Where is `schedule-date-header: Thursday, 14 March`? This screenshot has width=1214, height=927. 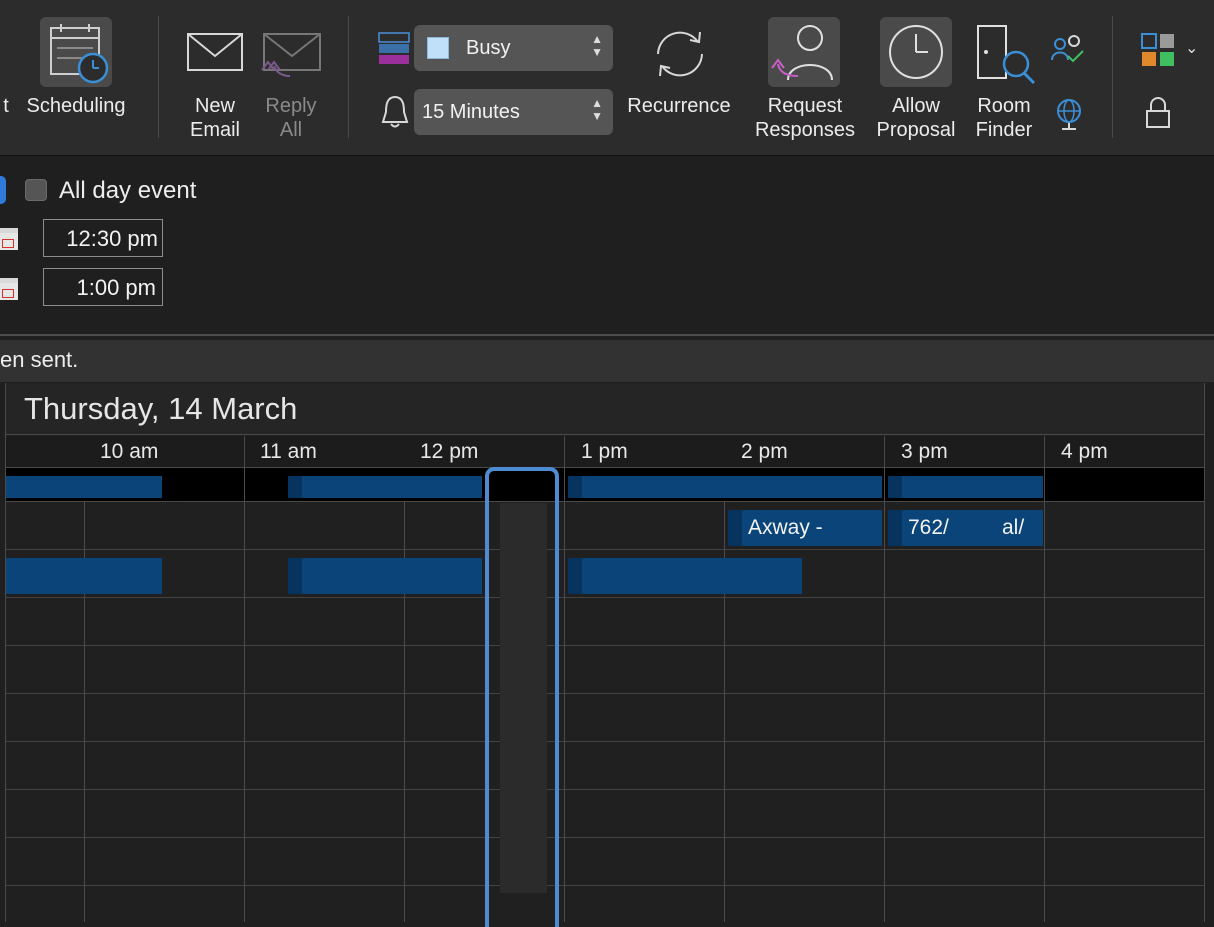
schedule-date-header: Thursday, 14 March is located at coordinates (605, 409).